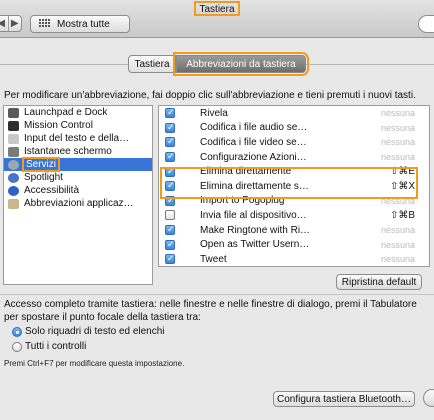 The height and width of the screenshot is (420, 434). Describe the element at coordinates (78, 177) in the screenshot. I see `category-item: Spotlight` at that location.